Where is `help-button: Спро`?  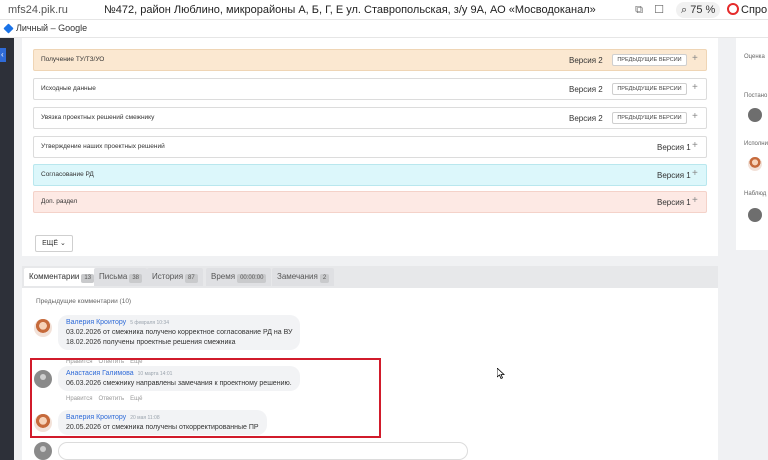
help-button: Спро is located at coordinates (747, 9).